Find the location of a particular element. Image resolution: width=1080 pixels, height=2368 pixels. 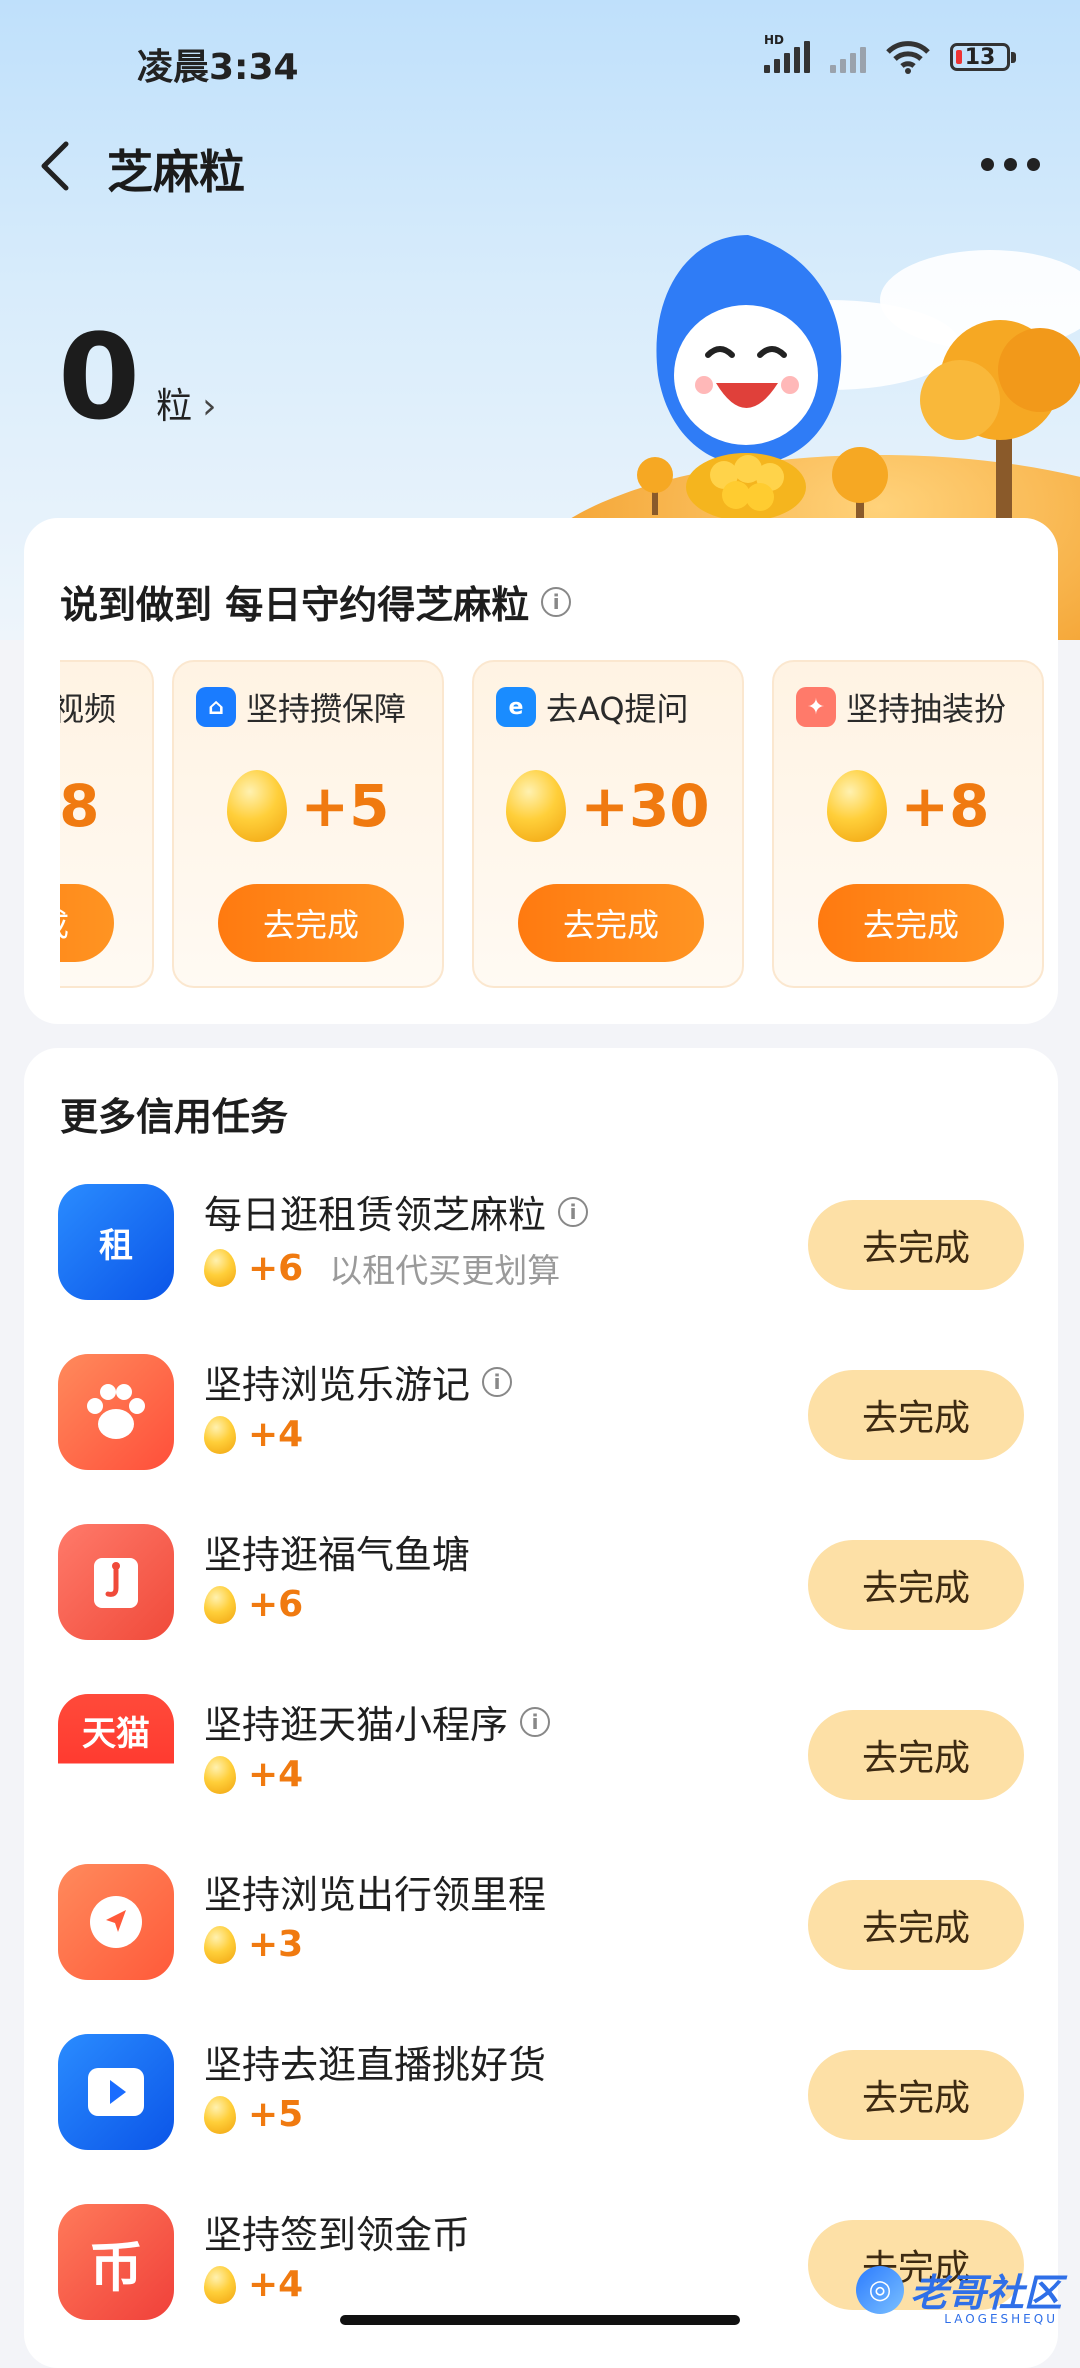

list-item-desc: 以租代买更划算 is located at coordinates (445, 1270).